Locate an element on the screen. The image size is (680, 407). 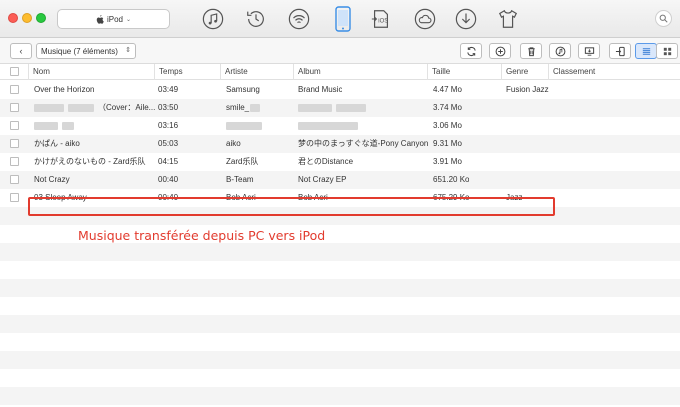
minimize-window-button is located at coordinates (27, 18).